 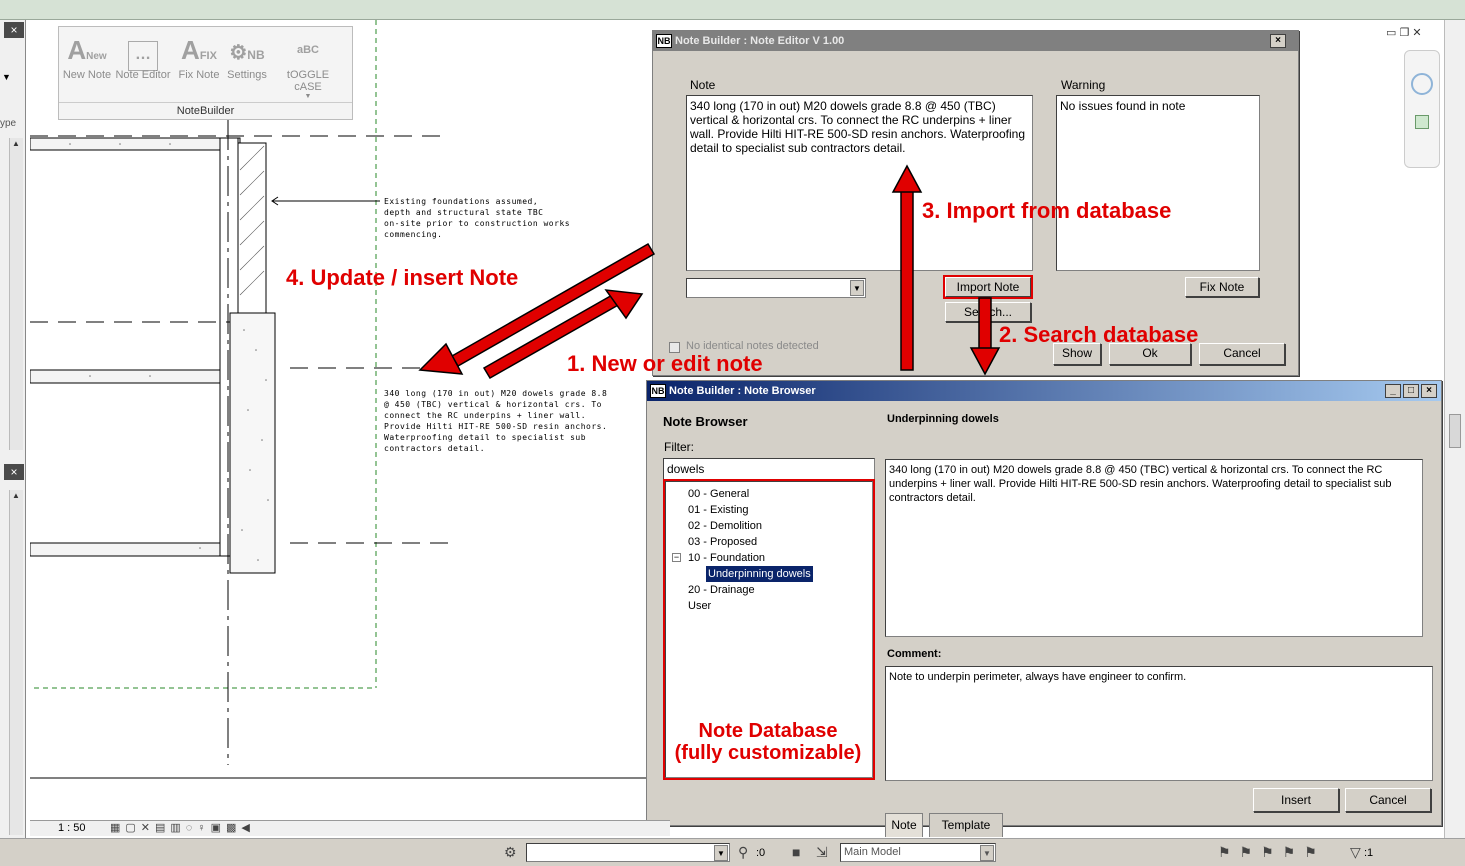 What do you see at coordinates (72, 828) in the screenshot?
I see `view-scale: 1 : 50` at bounding box center [72, 828].